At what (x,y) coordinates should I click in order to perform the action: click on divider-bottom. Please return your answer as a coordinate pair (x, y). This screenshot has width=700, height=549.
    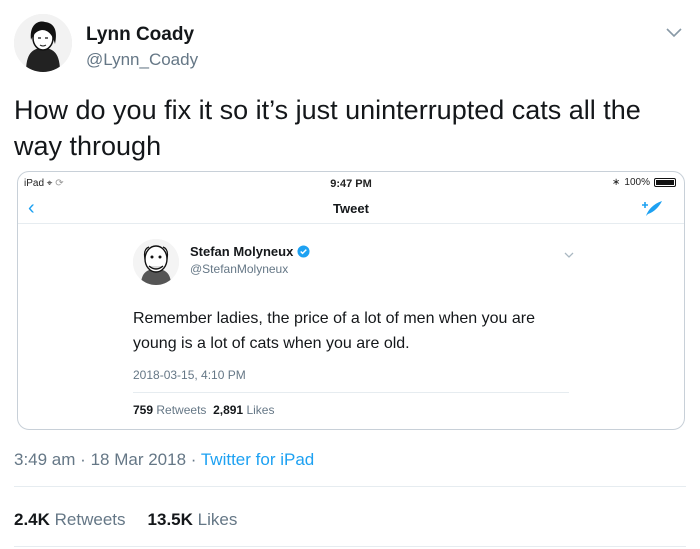
    Looking at the image, I should click on (350, 546).